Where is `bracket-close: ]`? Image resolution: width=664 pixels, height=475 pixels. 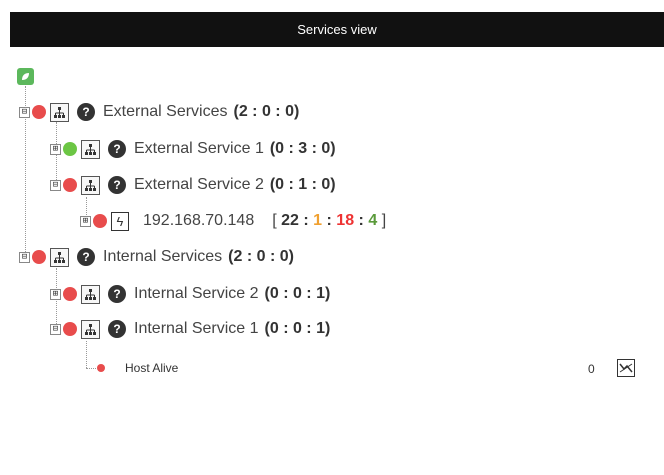 bracket-close: ] is located at coordinates (384, 220).